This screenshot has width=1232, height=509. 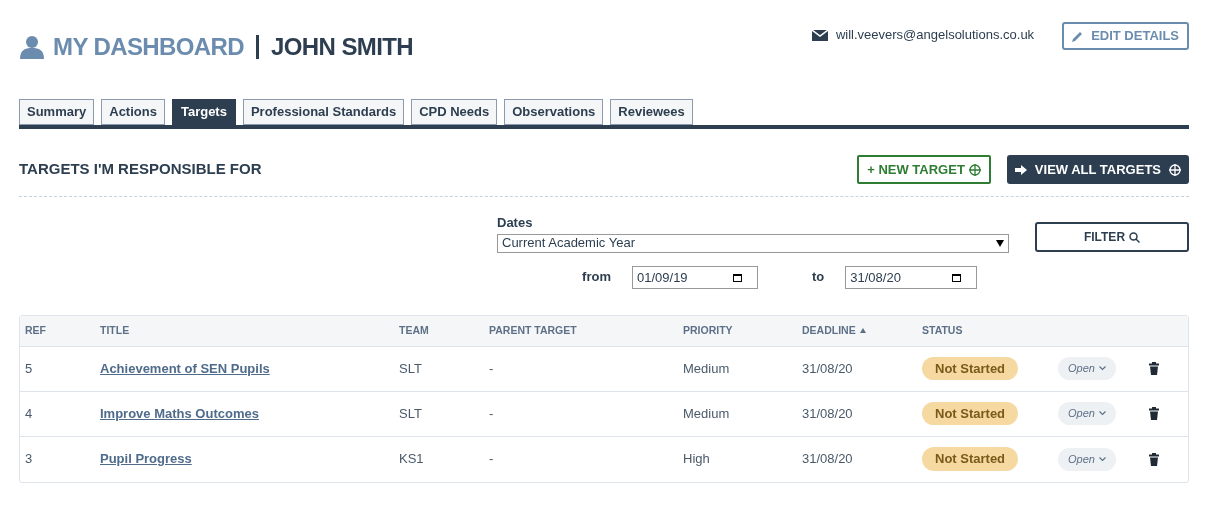 I want to click on column-header: PARENT TARGET, so click(x=533, y=330).